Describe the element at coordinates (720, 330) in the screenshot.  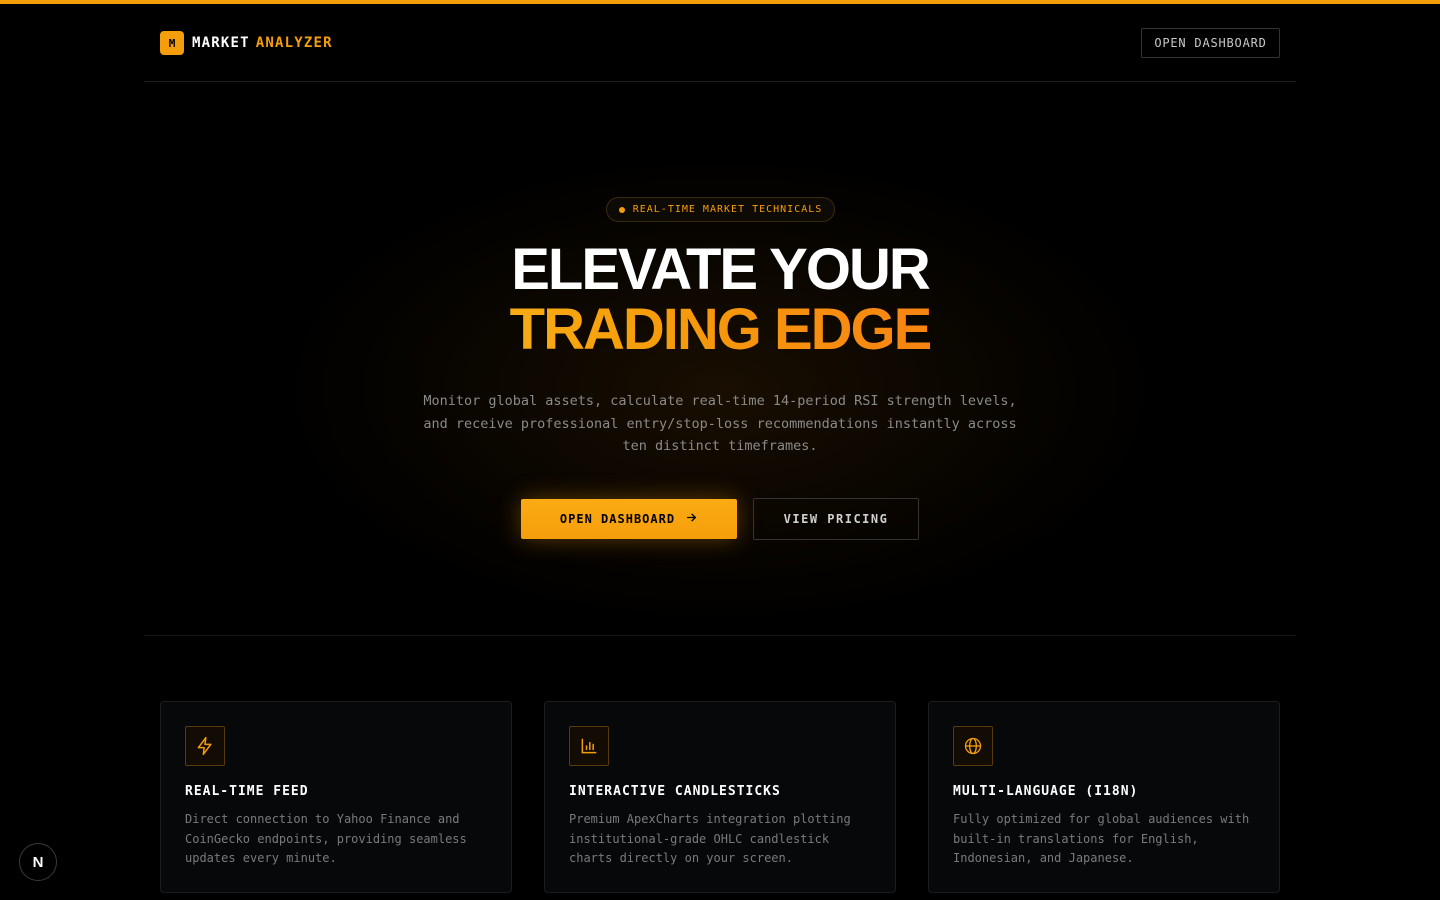
I see `hero-title-line2: TRADING EDGE` at that location.